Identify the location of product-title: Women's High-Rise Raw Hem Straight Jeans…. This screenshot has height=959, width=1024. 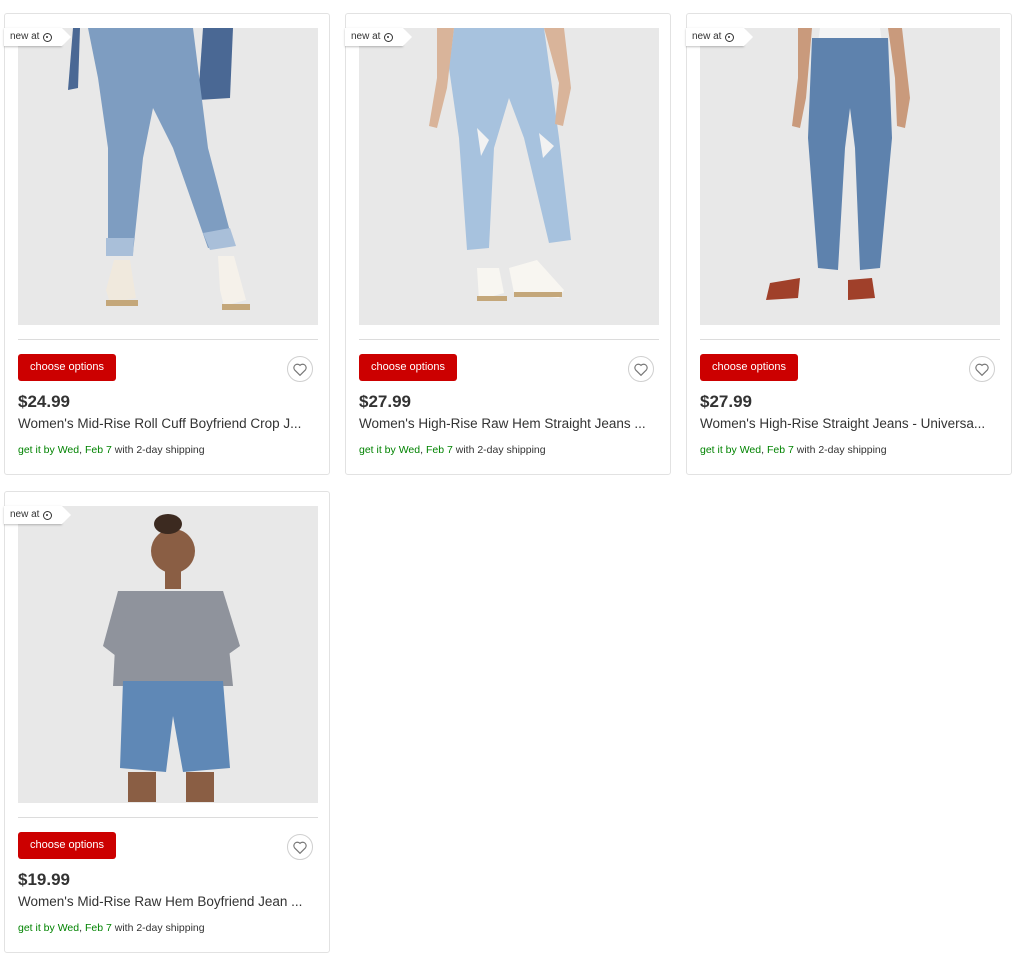
(509, 423).